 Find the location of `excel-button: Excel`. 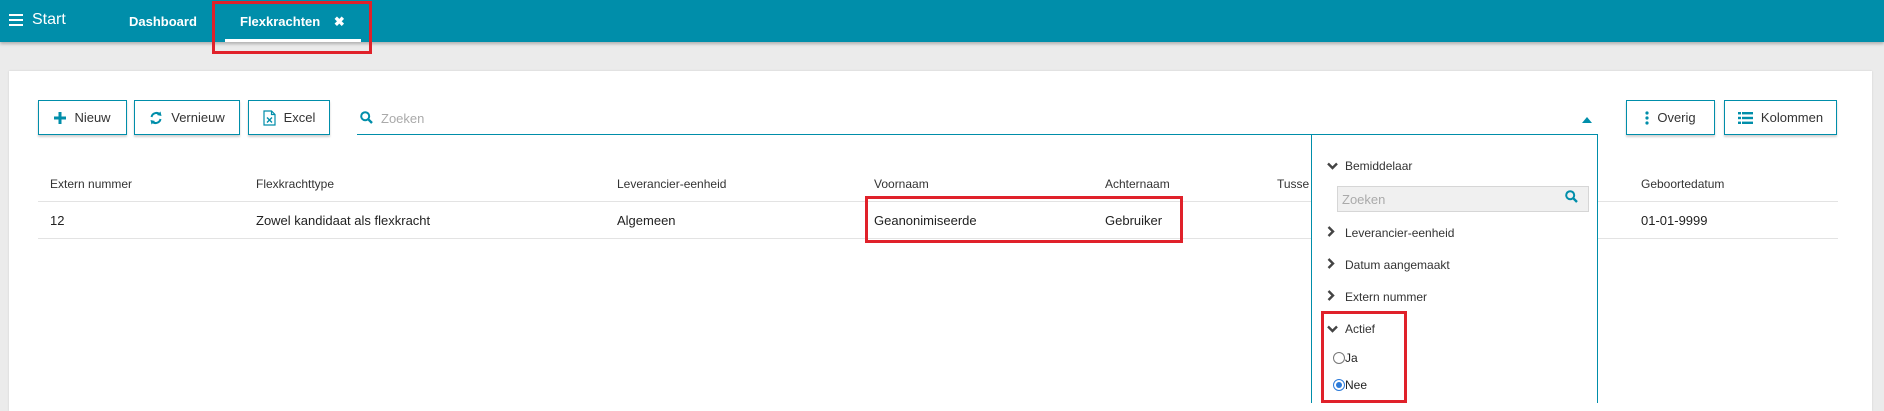

excel-button: Excel is located at coordinates (289, 117).